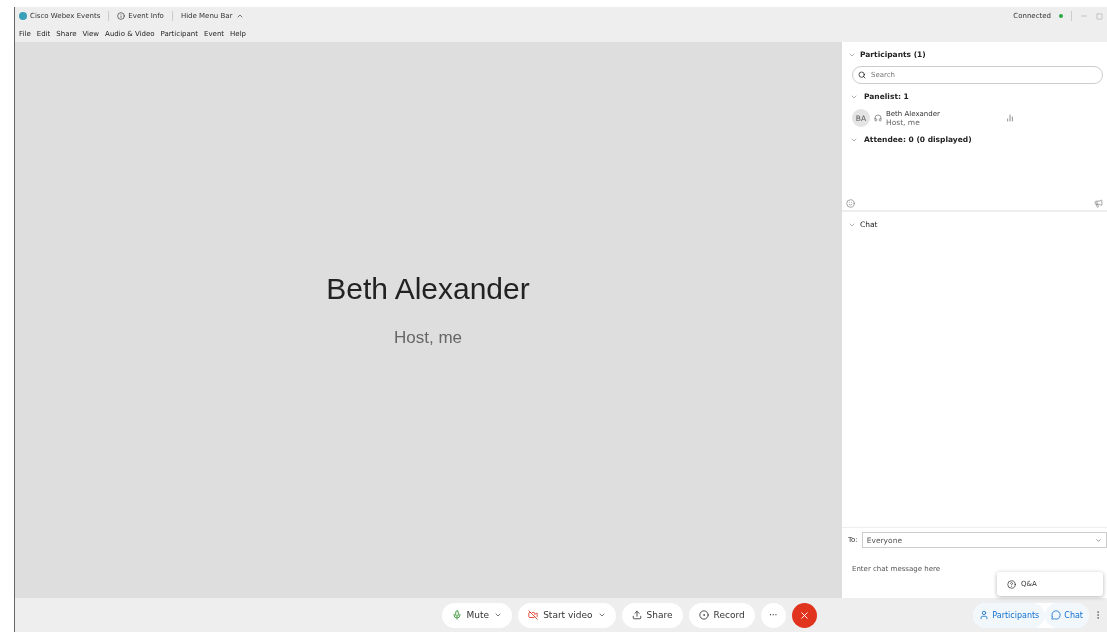 The height and width of the screenshot is (632, 1107). What do you see at coordinates (1010, 118) in the screenshot?
I see `signal-icon` at bounding box center [1010, 118].